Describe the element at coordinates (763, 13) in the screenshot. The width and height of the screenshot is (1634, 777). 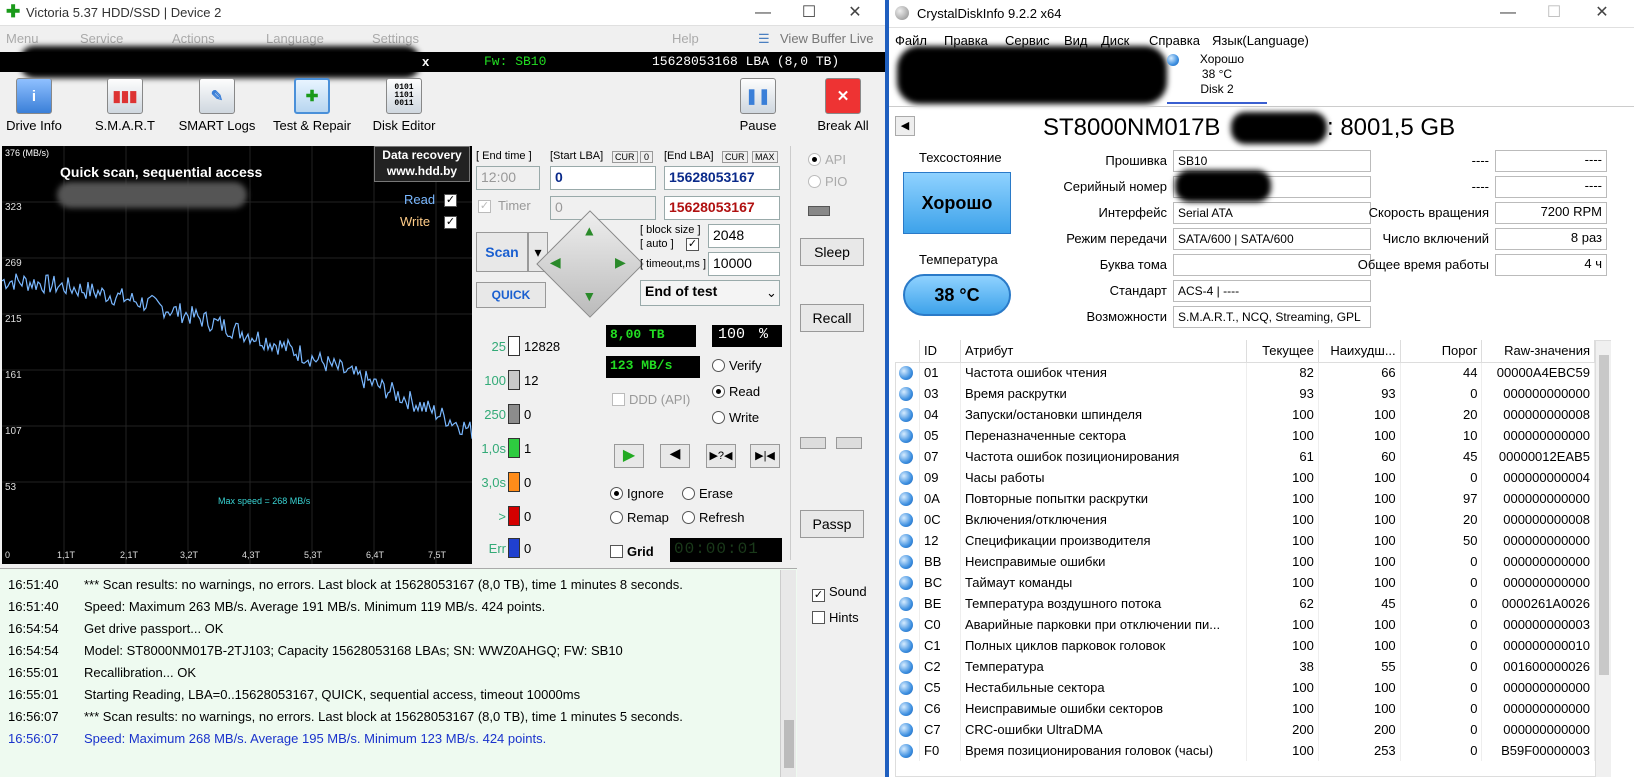
I see `minimize-icon: —` at that location.